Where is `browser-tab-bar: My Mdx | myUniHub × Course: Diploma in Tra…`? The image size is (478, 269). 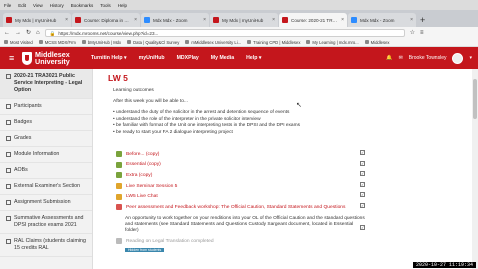
browser-tab-bar: My Mdx | myUniHub × Course: Diploma in Tra… is located at coordinates (239, 18).